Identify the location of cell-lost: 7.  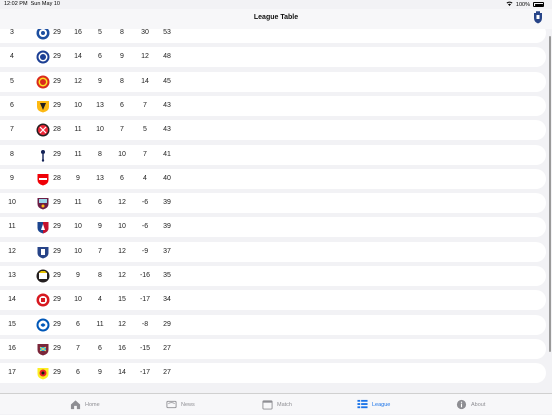
(122, 130).